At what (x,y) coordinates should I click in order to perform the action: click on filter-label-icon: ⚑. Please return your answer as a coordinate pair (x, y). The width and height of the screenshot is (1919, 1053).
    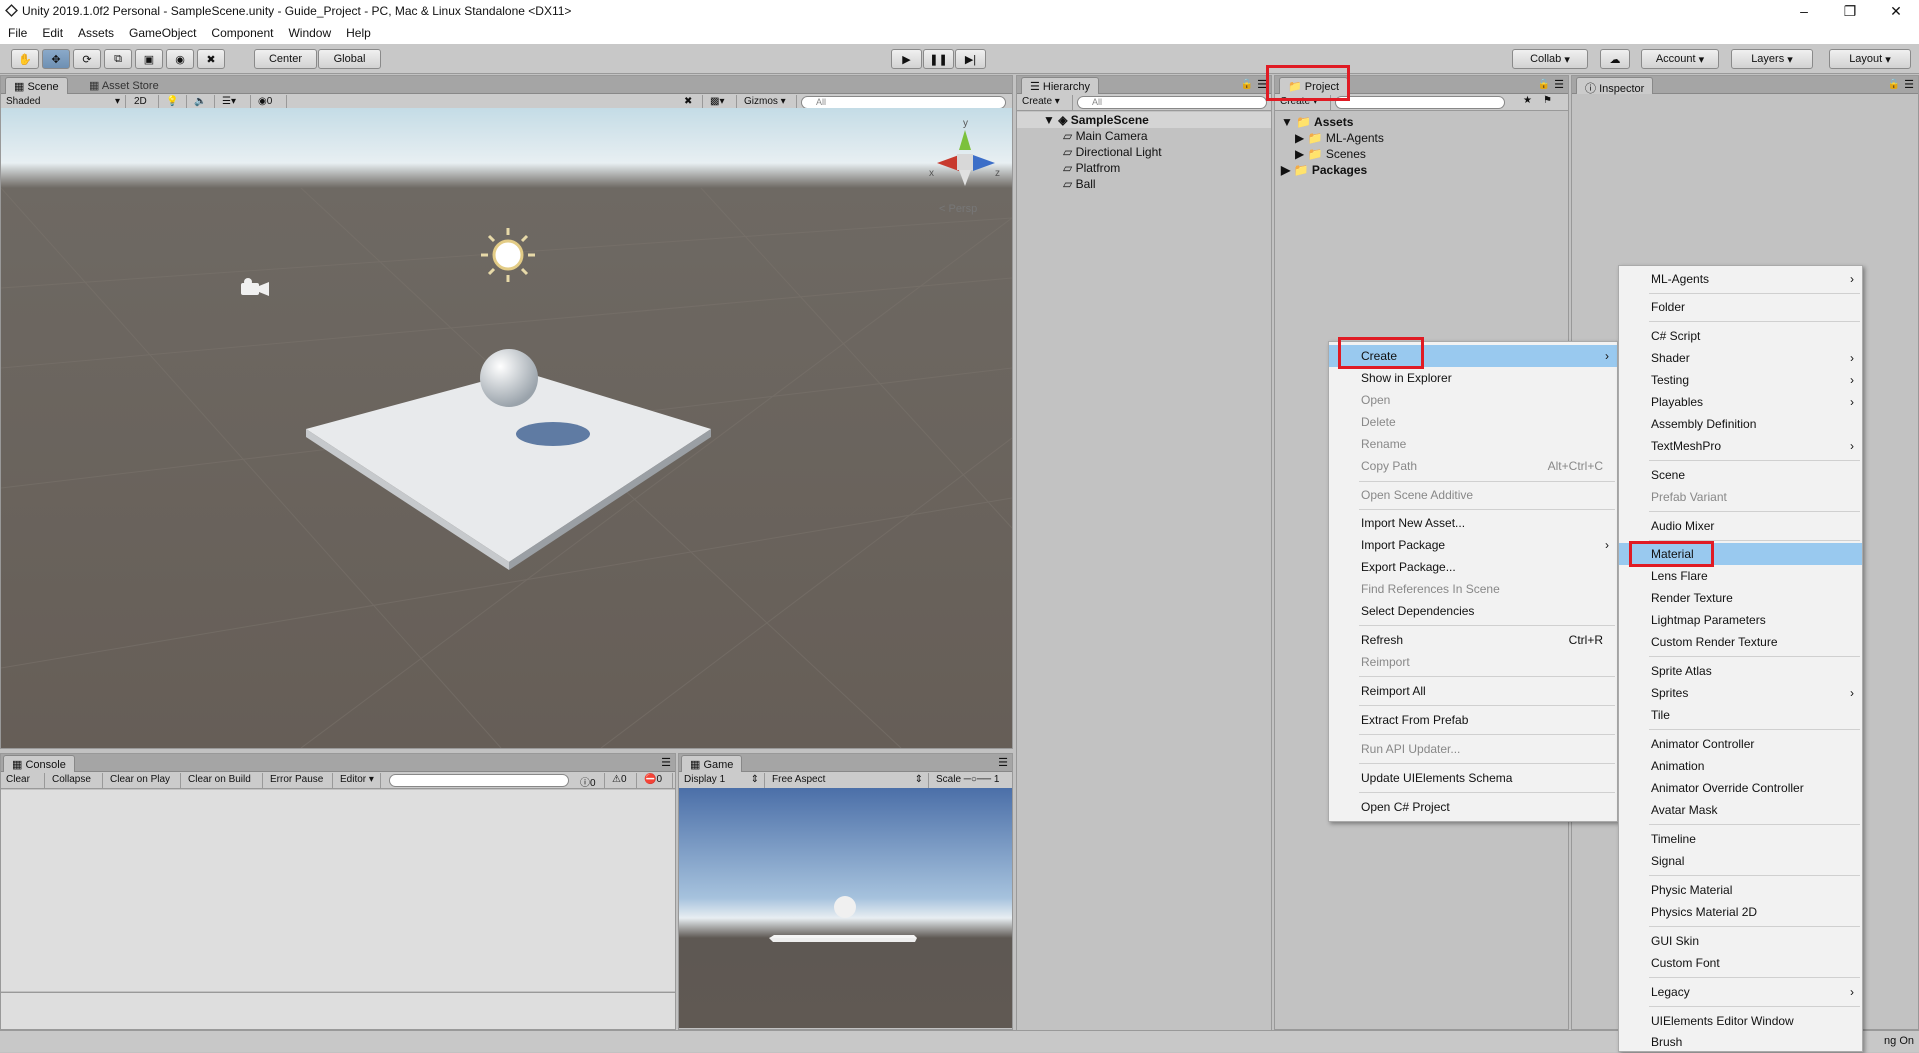
    Looking at the image, I should click on (1547, 100).